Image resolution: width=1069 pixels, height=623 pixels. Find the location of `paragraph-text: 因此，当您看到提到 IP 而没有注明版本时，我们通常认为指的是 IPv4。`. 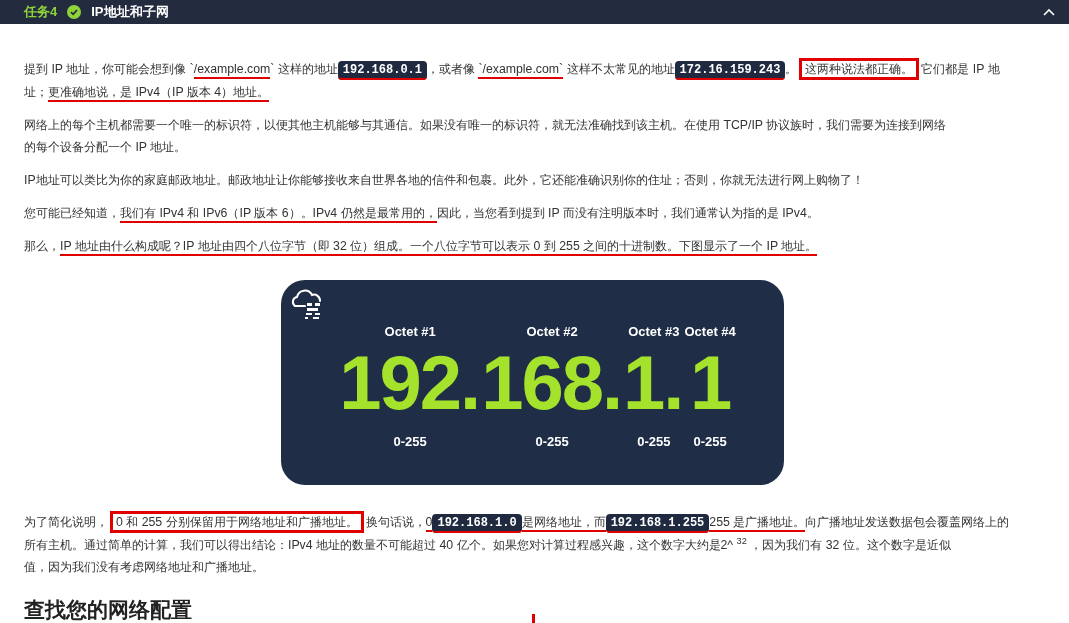

paragraph-text: 因此，当您看到提到 IP 而没有注明版本时，我们通常认为指的是 IPv4。 is located at coordinates (627, 213).